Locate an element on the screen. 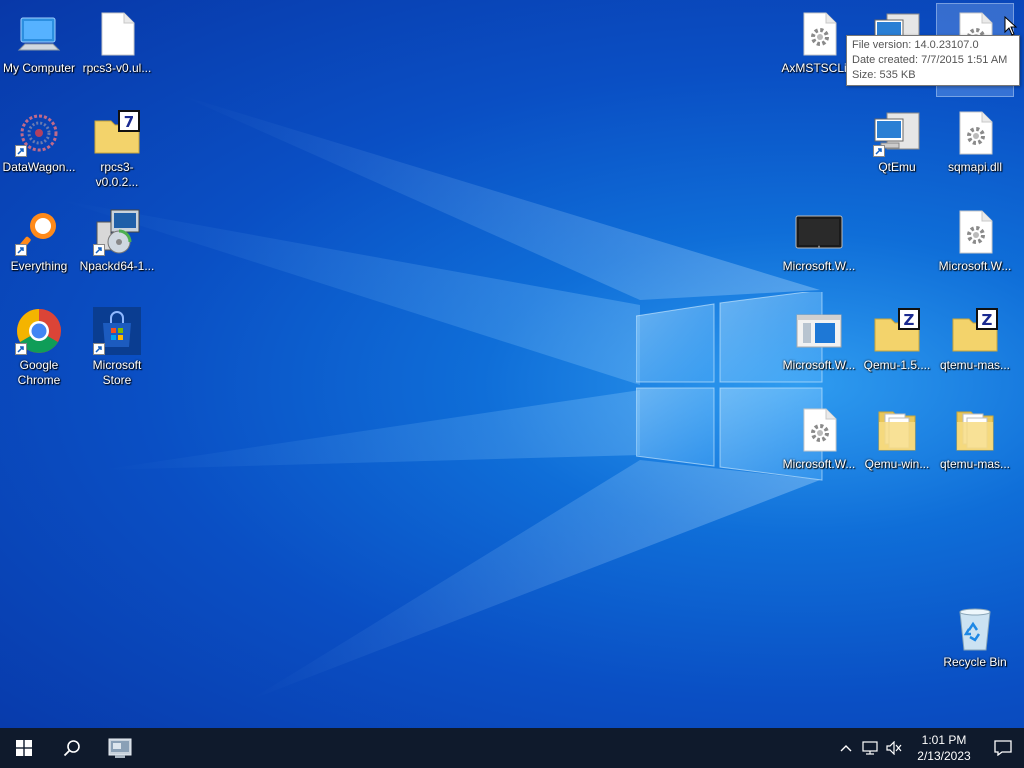 The width and height of the screenshot is (1024, 768). recycle-bin-icon is located at coordinates (975, 628).